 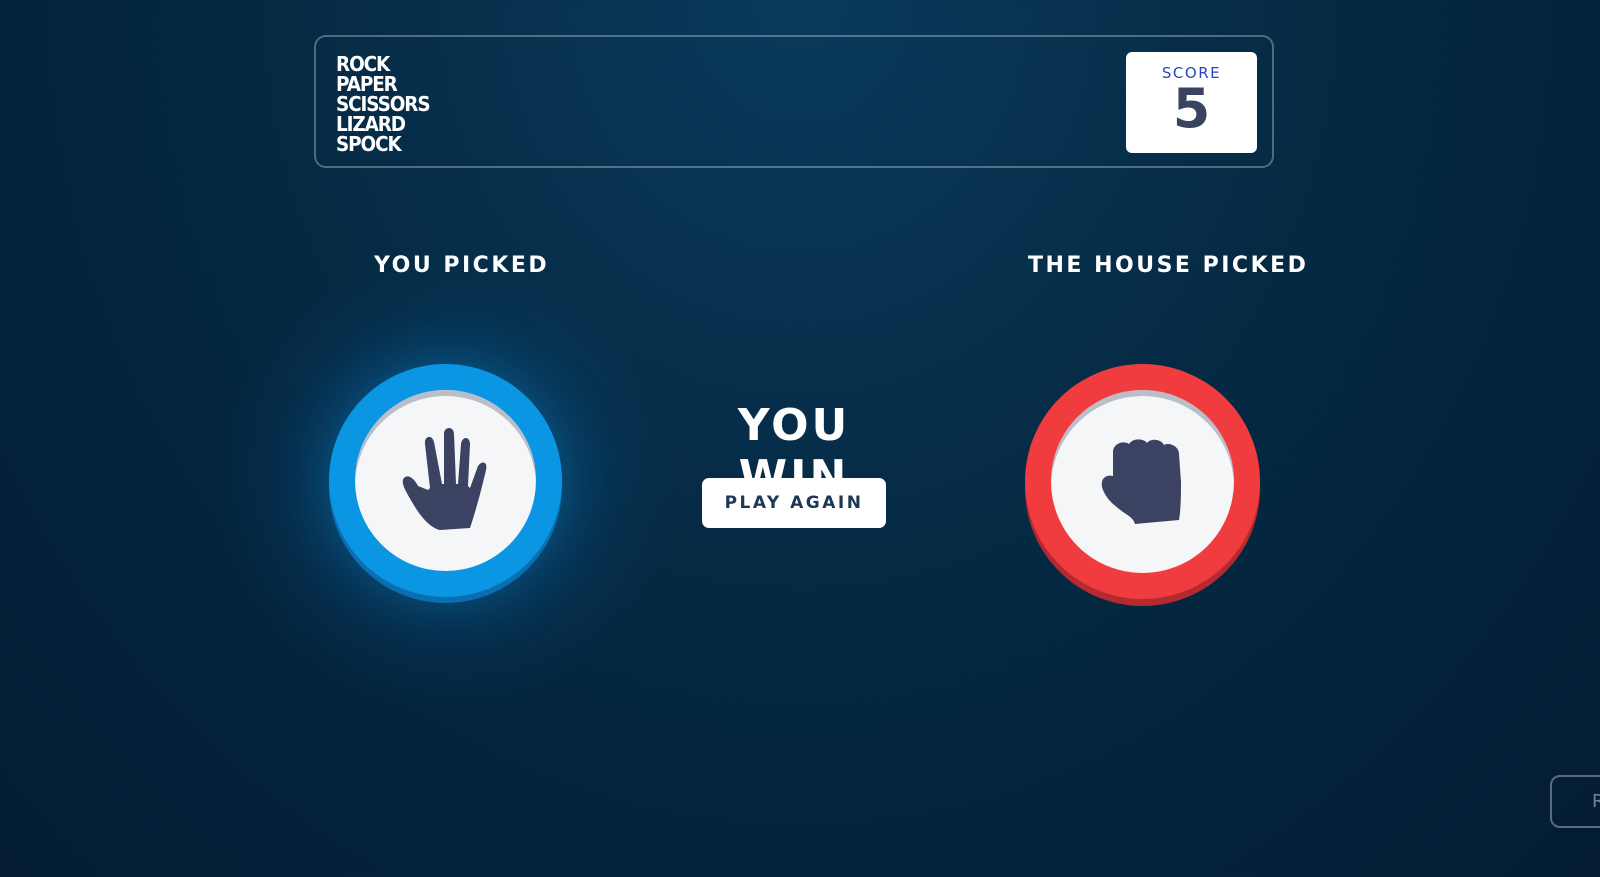 I want to click on house-choice-rock-token, so click(x=1142, y=481).